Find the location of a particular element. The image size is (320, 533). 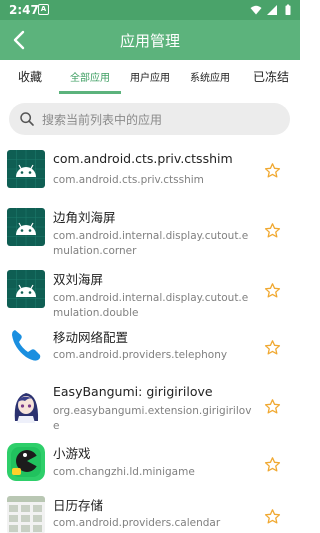

tab-frozen: 已冻结 is located at coordinates (271, 76).